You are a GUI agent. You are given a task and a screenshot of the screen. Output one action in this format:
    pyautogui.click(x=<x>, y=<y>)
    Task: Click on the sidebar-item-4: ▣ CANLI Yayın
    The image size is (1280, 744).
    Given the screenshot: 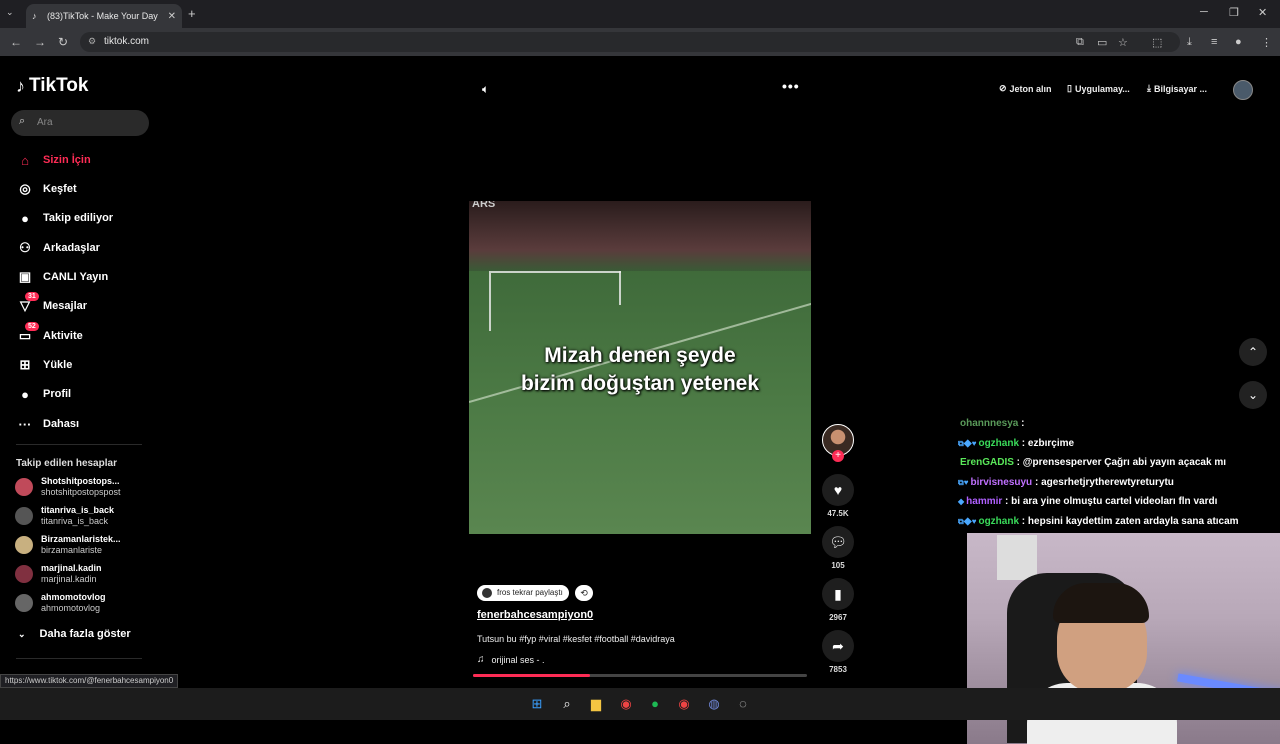 What is the action you would take?
    pyautogui.click(x=62, y=277)
    